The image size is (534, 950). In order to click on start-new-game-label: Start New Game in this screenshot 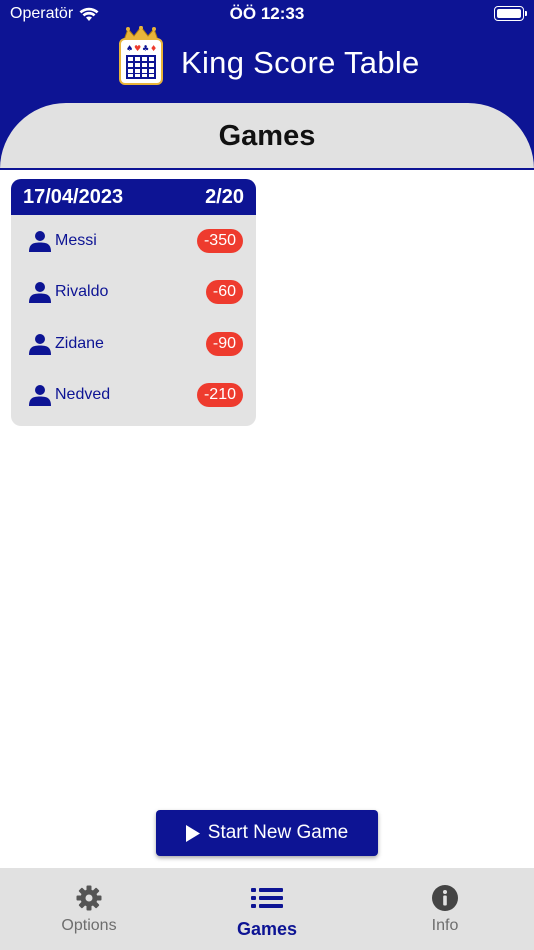, I will do `click(278, 832)`.